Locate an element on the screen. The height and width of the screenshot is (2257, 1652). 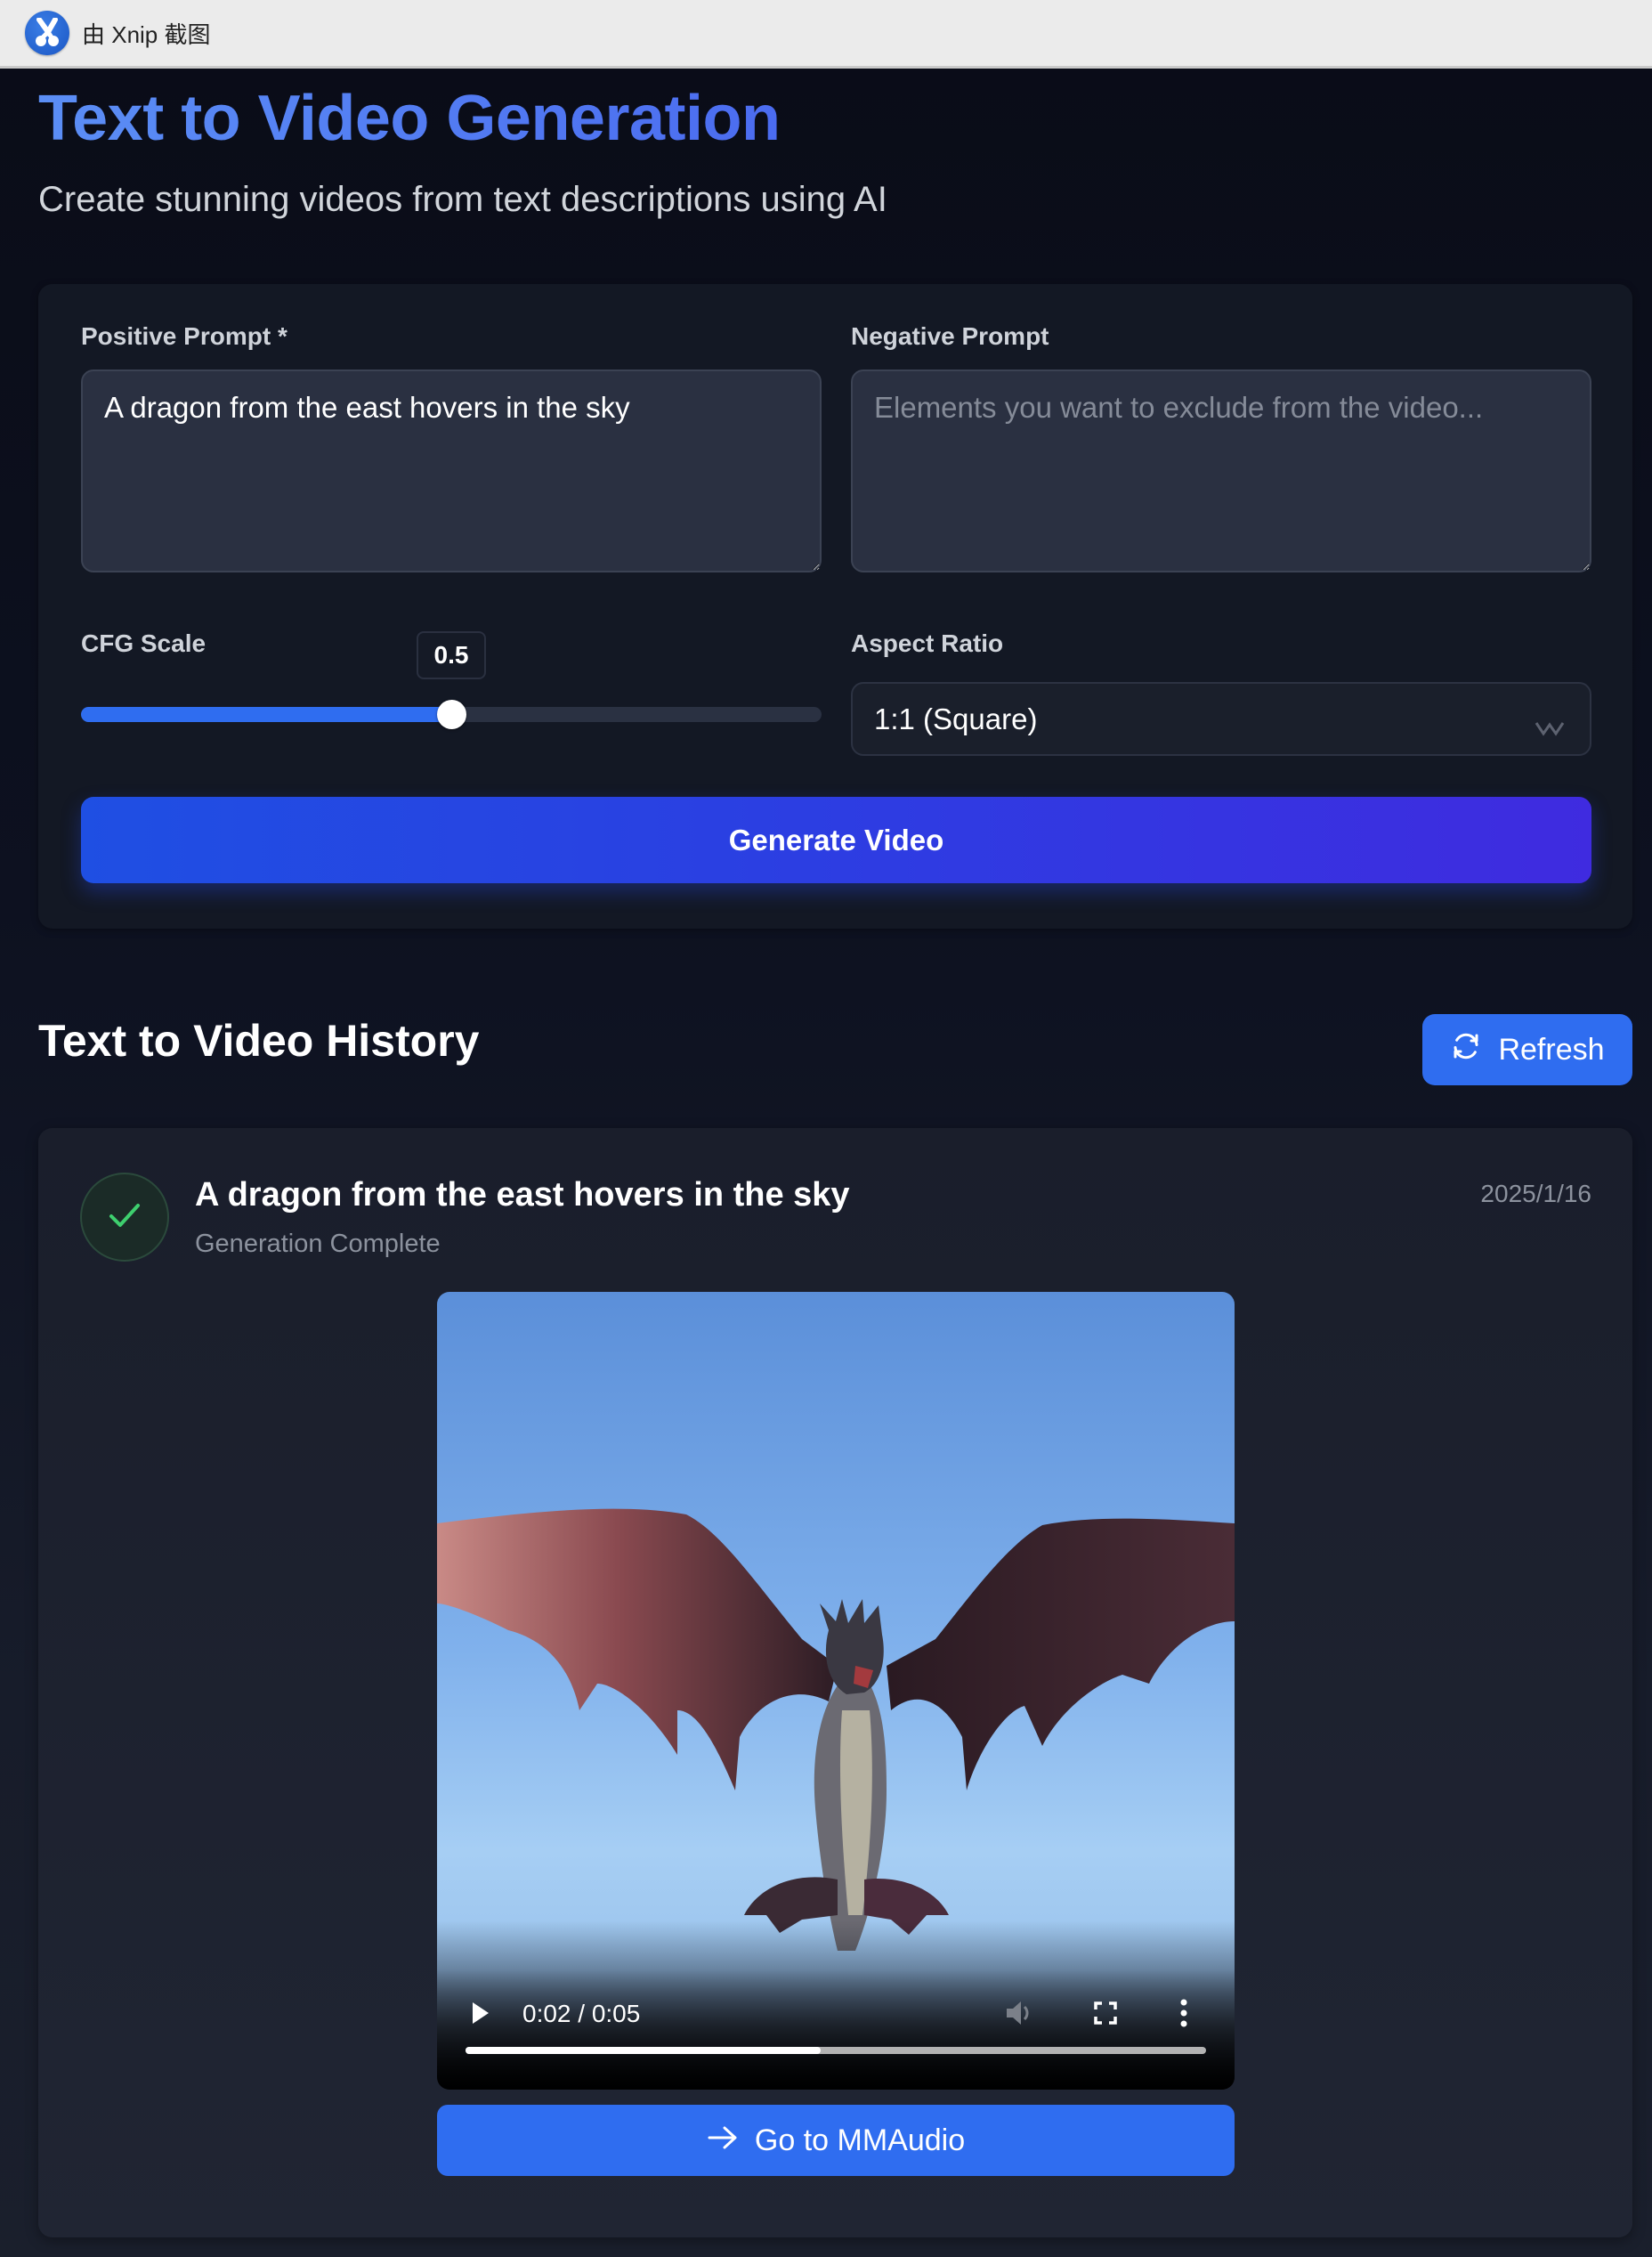
cfg-scale-value: 0.5 is located at coordinates (451, 655).